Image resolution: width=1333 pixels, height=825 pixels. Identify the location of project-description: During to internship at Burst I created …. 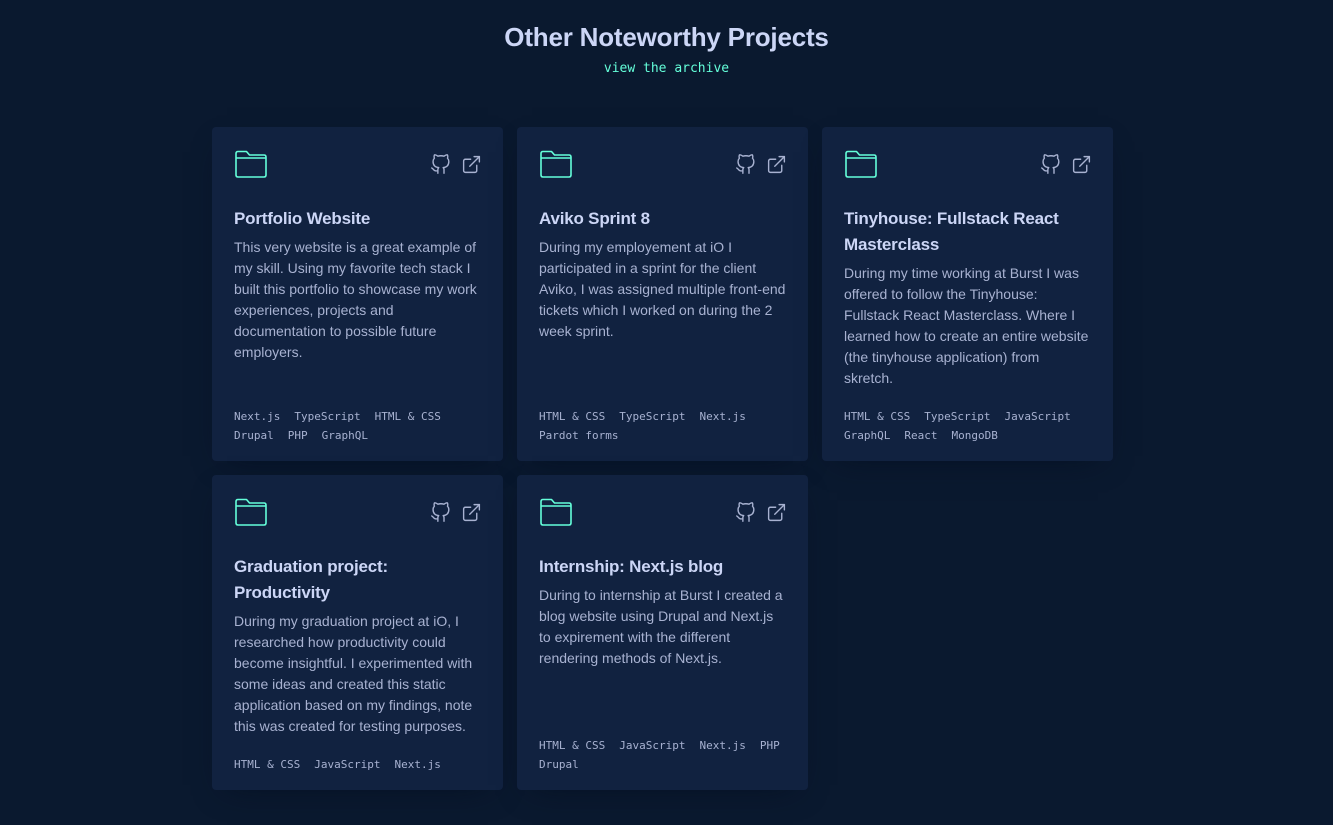
(661, 626).